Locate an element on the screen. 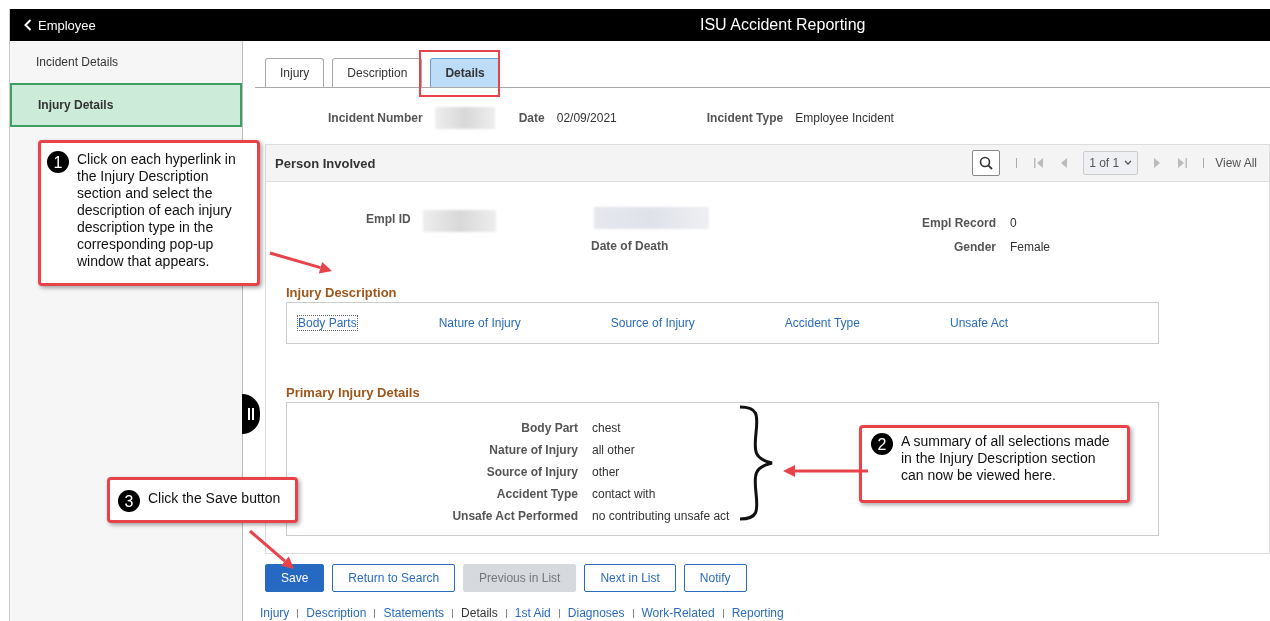 This screenshot has height=621, width=1270. last-page-icon is located at coordinates (1182, 163).